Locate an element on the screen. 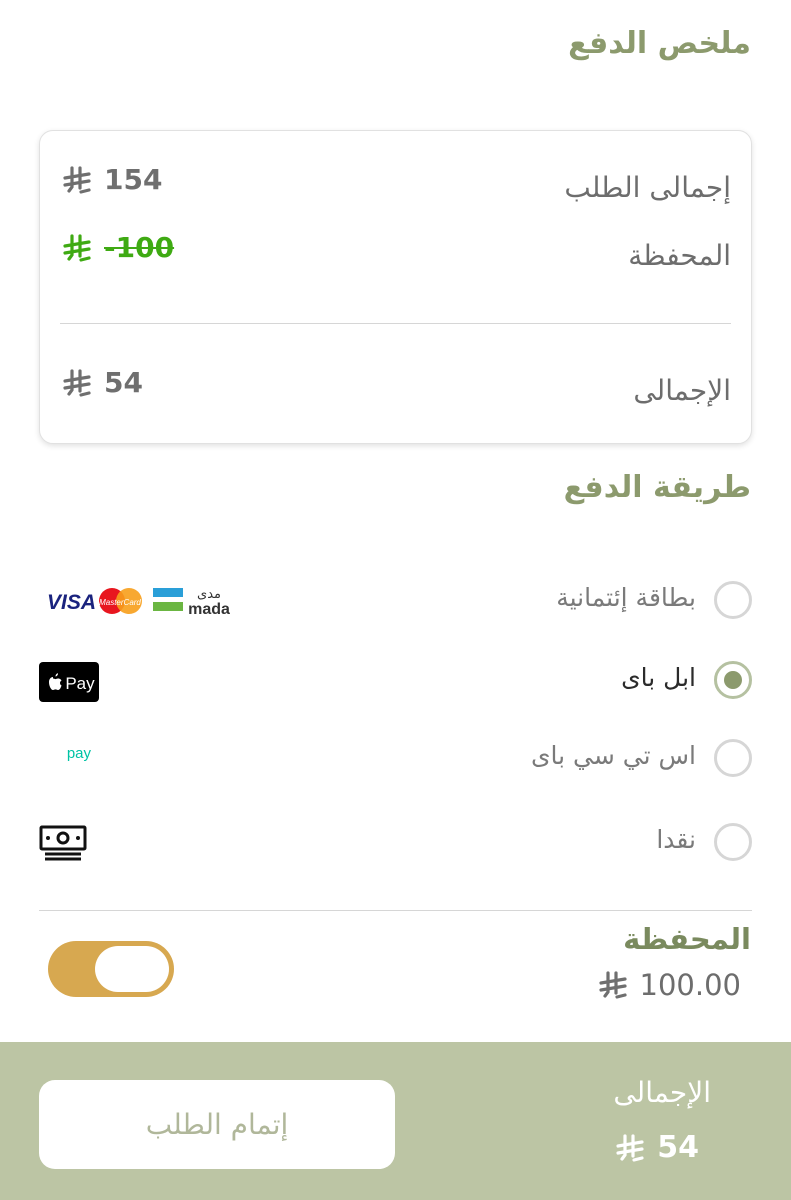 The image size is (791, 1200). wallet-toggle is located at coordinates (111, 969).